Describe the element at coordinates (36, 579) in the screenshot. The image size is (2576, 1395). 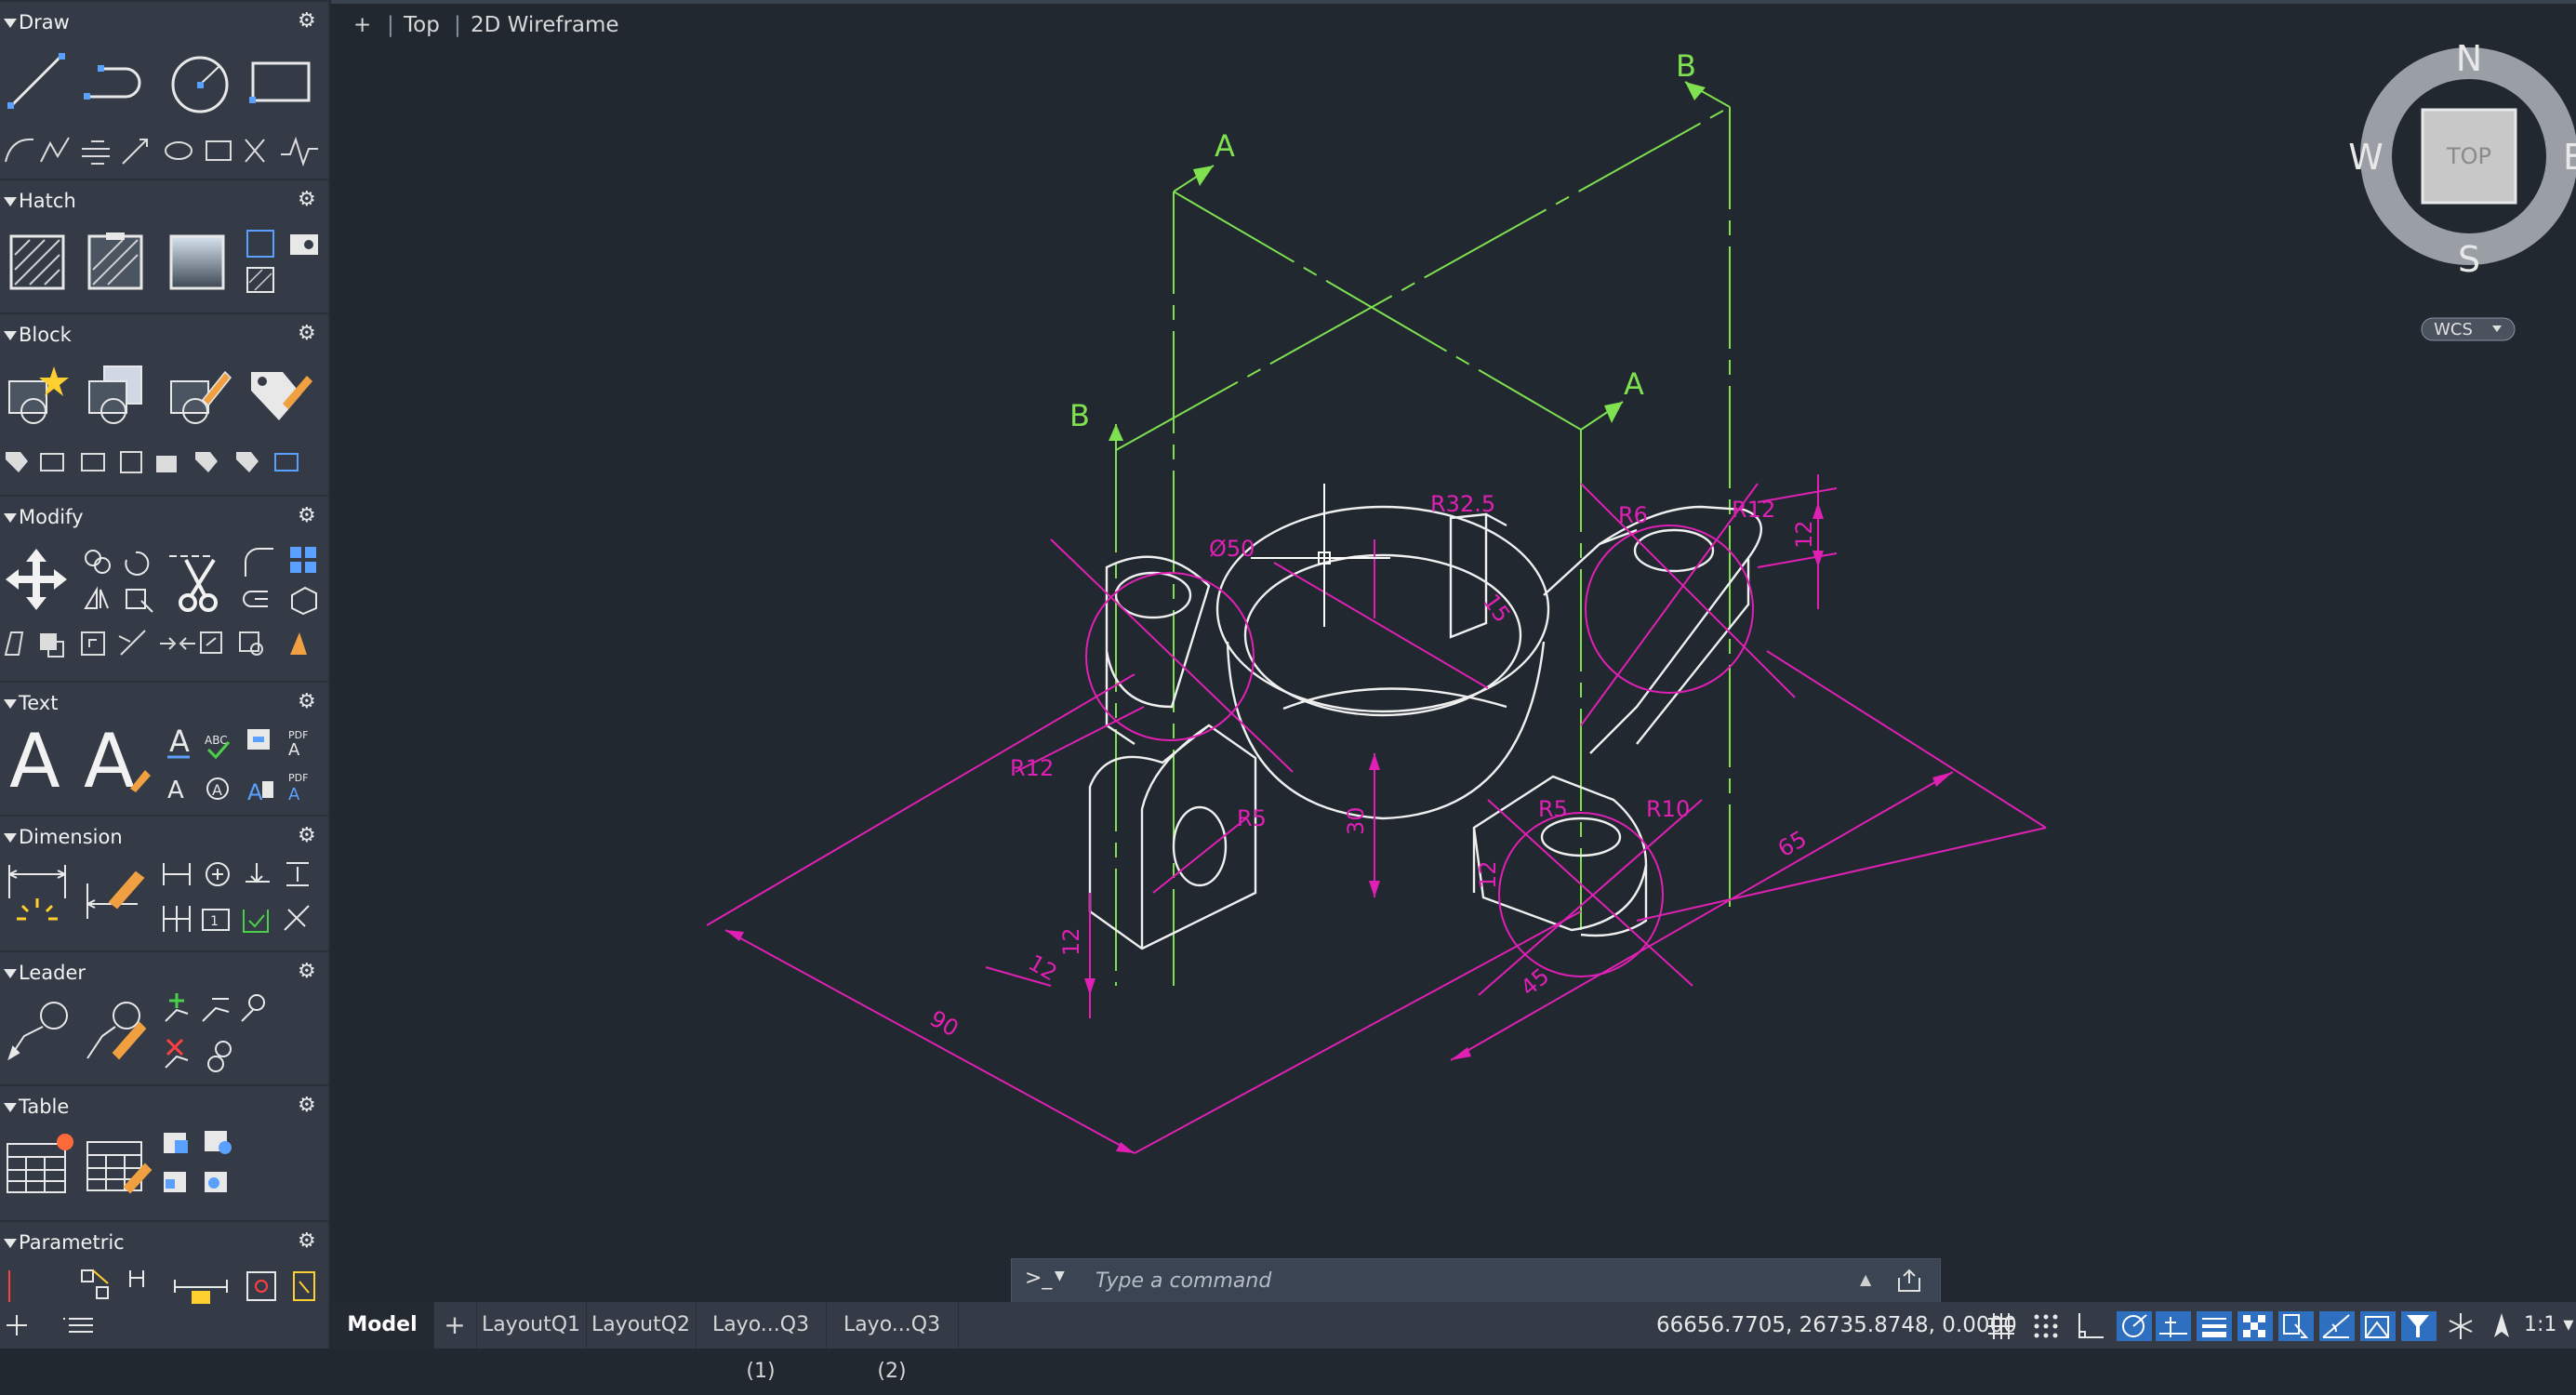
I see `move-tool-icon` at that location.